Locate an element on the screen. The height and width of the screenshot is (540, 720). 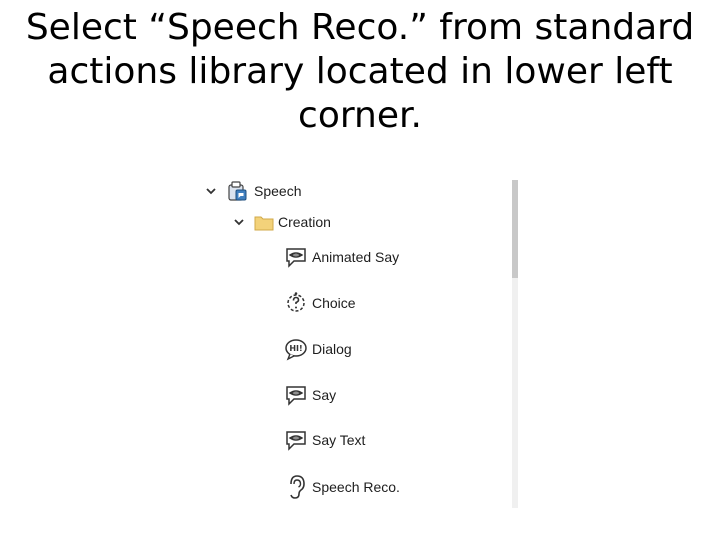
scrollbar-thumb is located at coordinates (515, 229).